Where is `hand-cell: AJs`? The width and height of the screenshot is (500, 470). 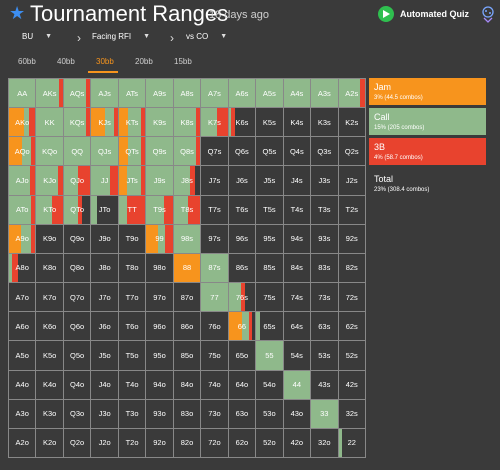
hand-cell: AJs is located at coordinates (105, 94).